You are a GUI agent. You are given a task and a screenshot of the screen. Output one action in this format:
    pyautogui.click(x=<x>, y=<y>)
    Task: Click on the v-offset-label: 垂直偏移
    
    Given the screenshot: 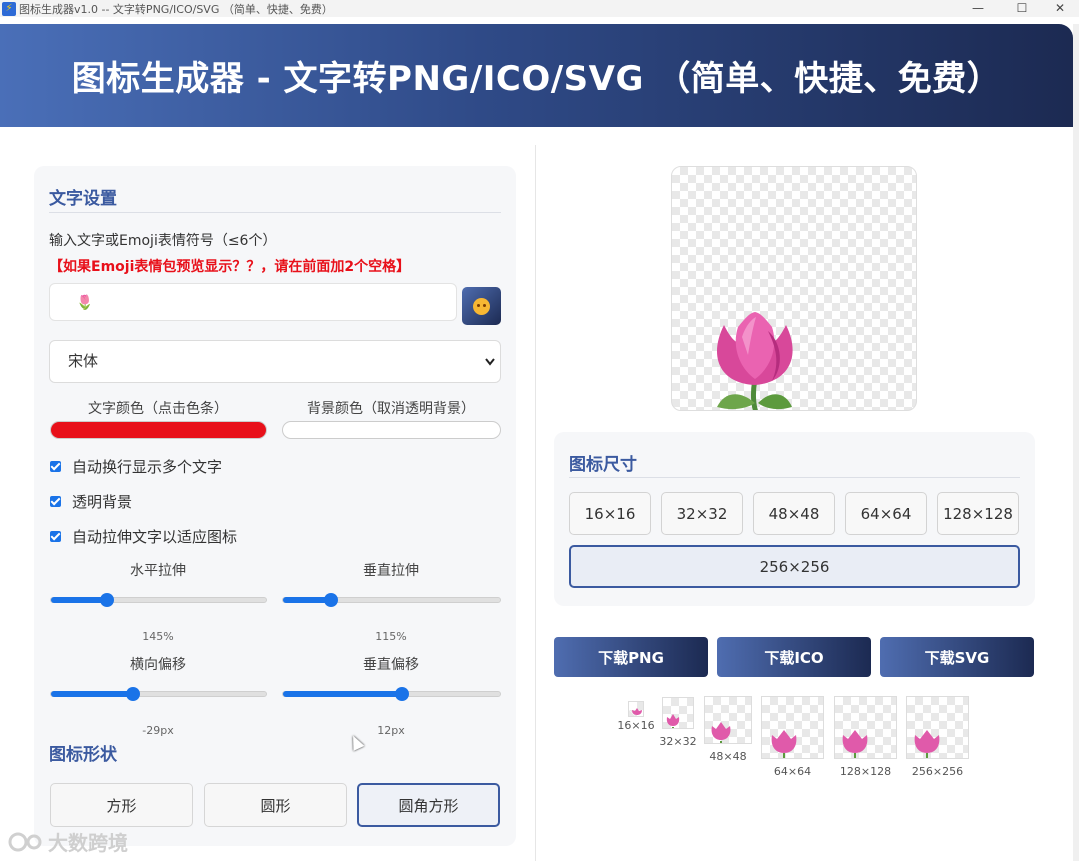 What is the action you would take?
    pyautogui.click(x=391, y=665)
    